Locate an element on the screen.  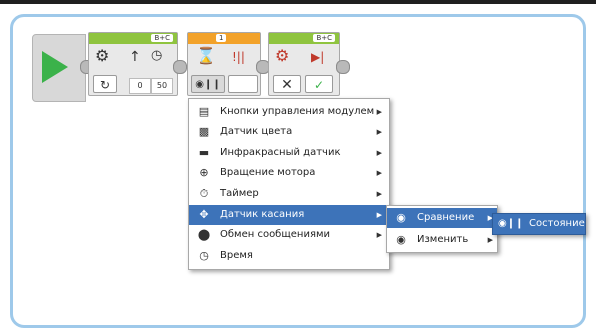
move-steering-block: B+C ⚙ ↑ ◷ ↻ 0 50 is located at coordinates (133, 64).